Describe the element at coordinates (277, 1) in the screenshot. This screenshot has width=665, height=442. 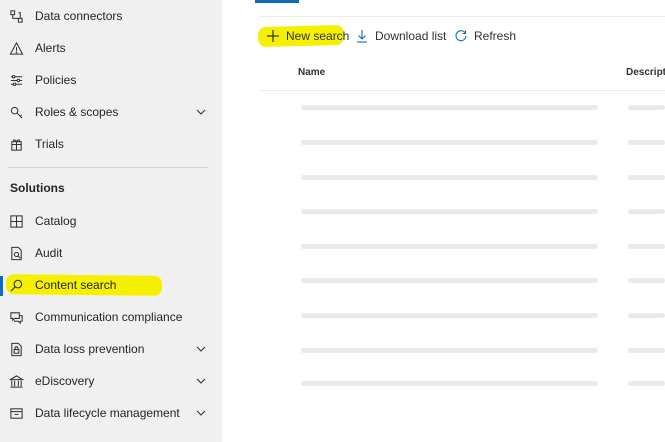
I see `active-tab-underline` at that location.